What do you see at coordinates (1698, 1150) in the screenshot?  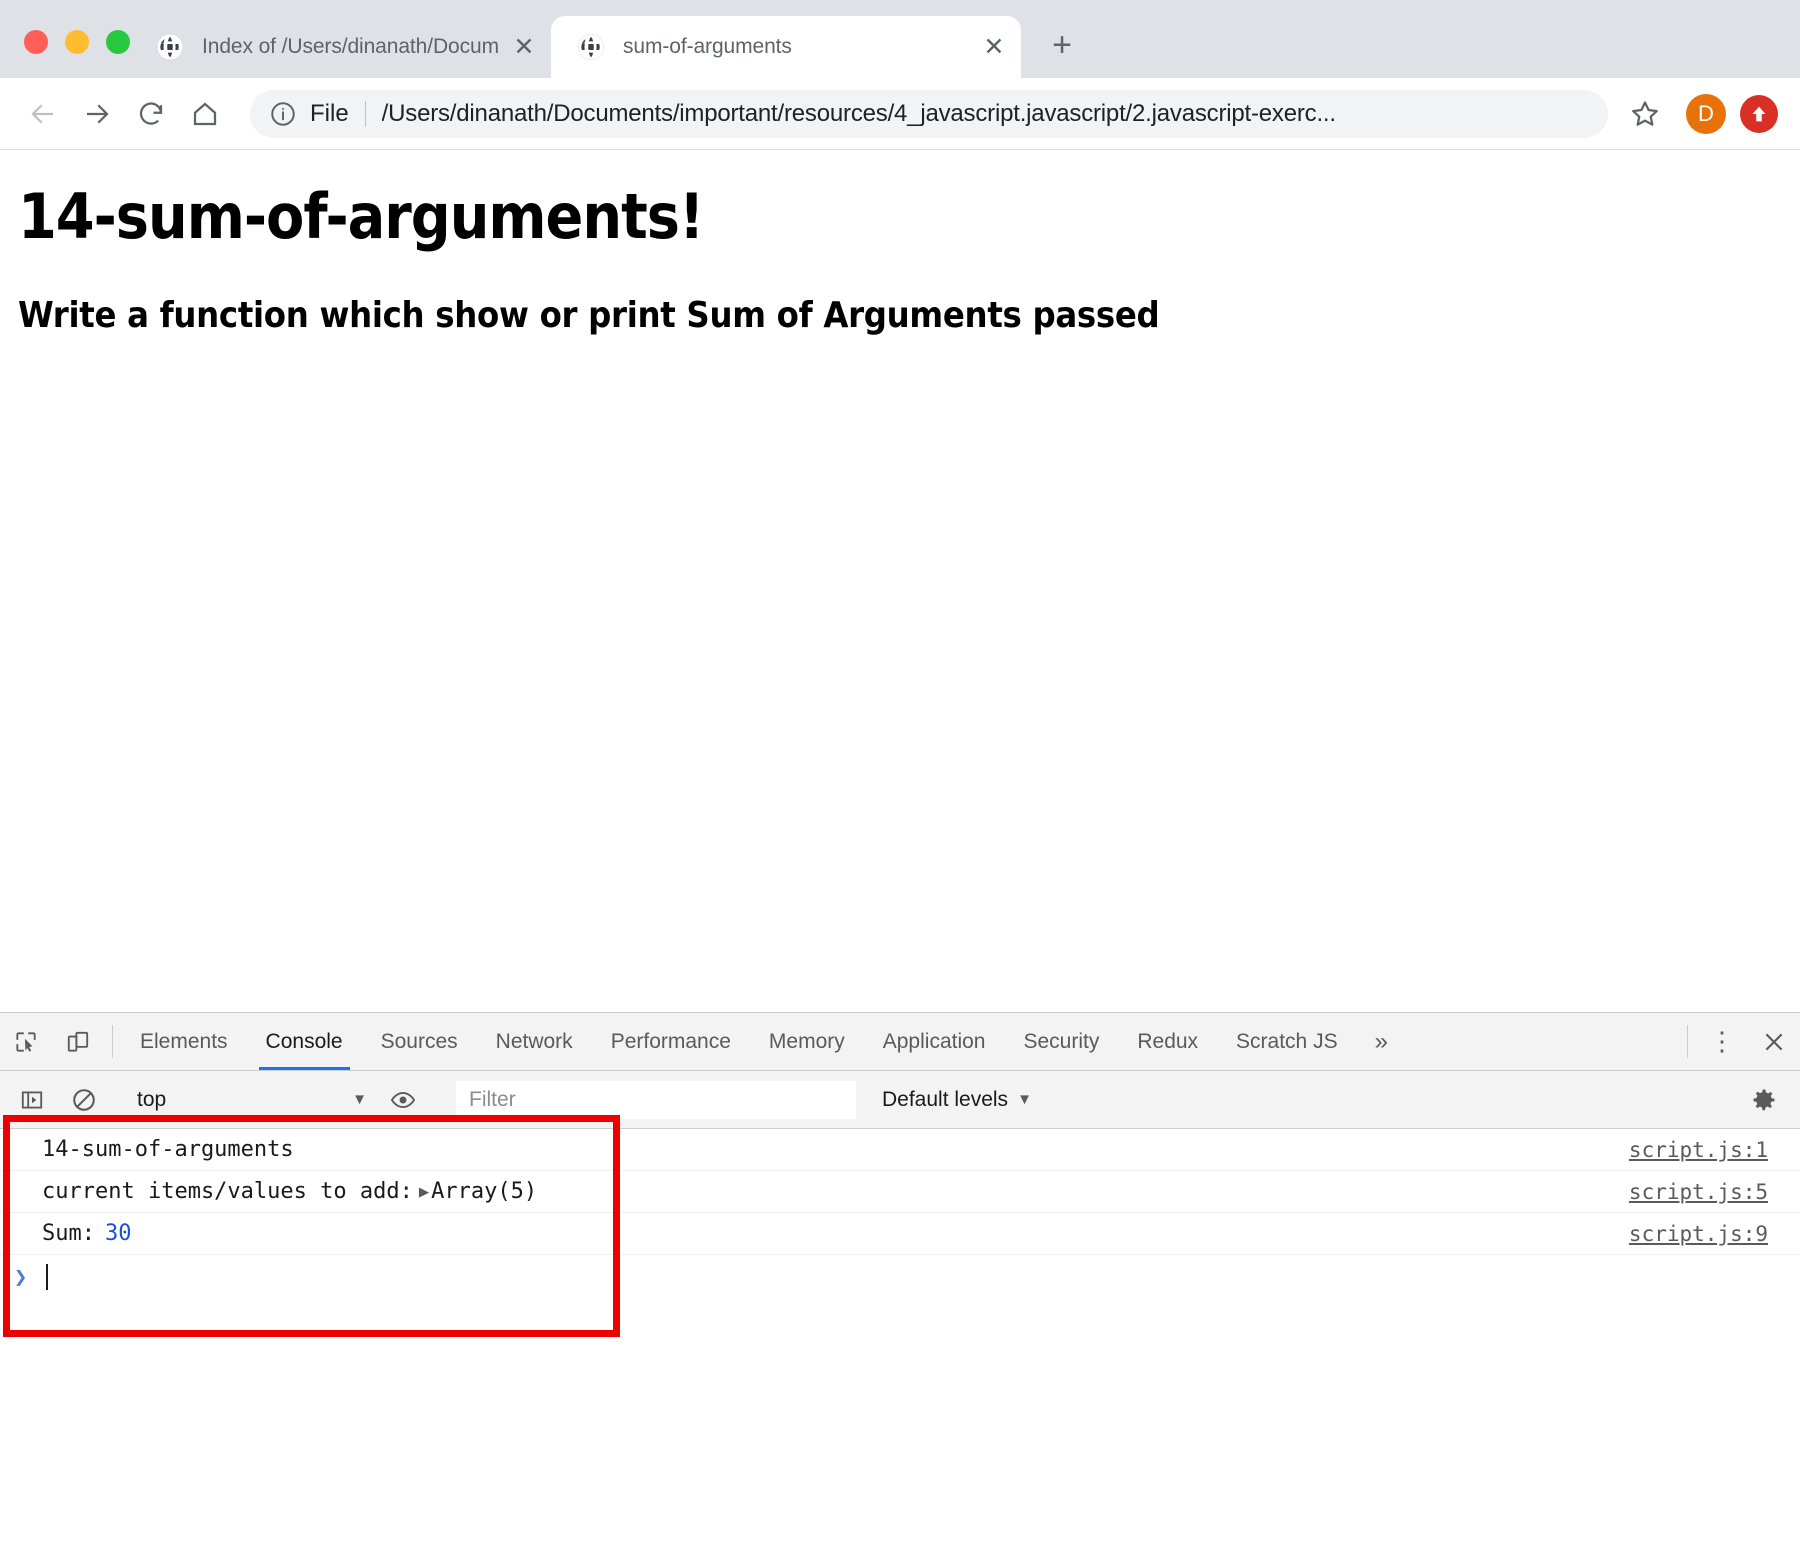 I see `console-source-link: script.js:1` at bounding box center [1698, 1150].